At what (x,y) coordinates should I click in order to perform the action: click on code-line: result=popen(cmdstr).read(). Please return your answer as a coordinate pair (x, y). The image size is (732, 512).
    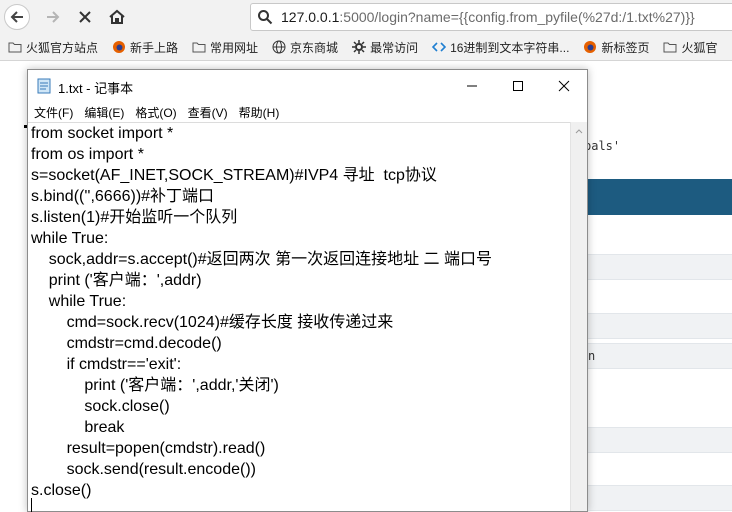
    Looking at the image, I should click on (148, 448).